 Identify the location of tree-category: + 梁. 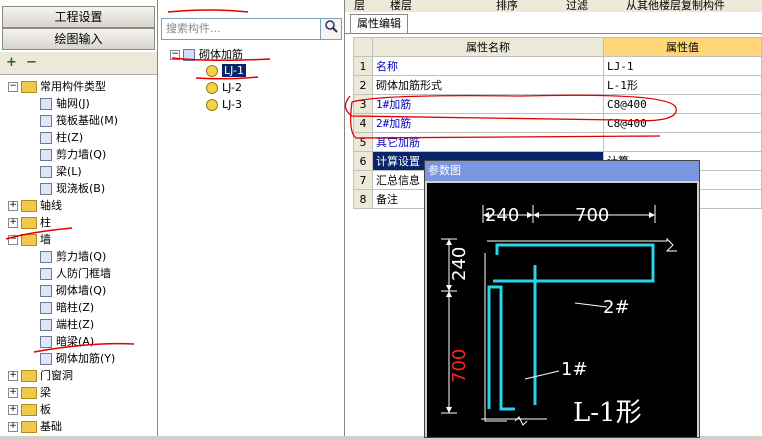
(29, 392).